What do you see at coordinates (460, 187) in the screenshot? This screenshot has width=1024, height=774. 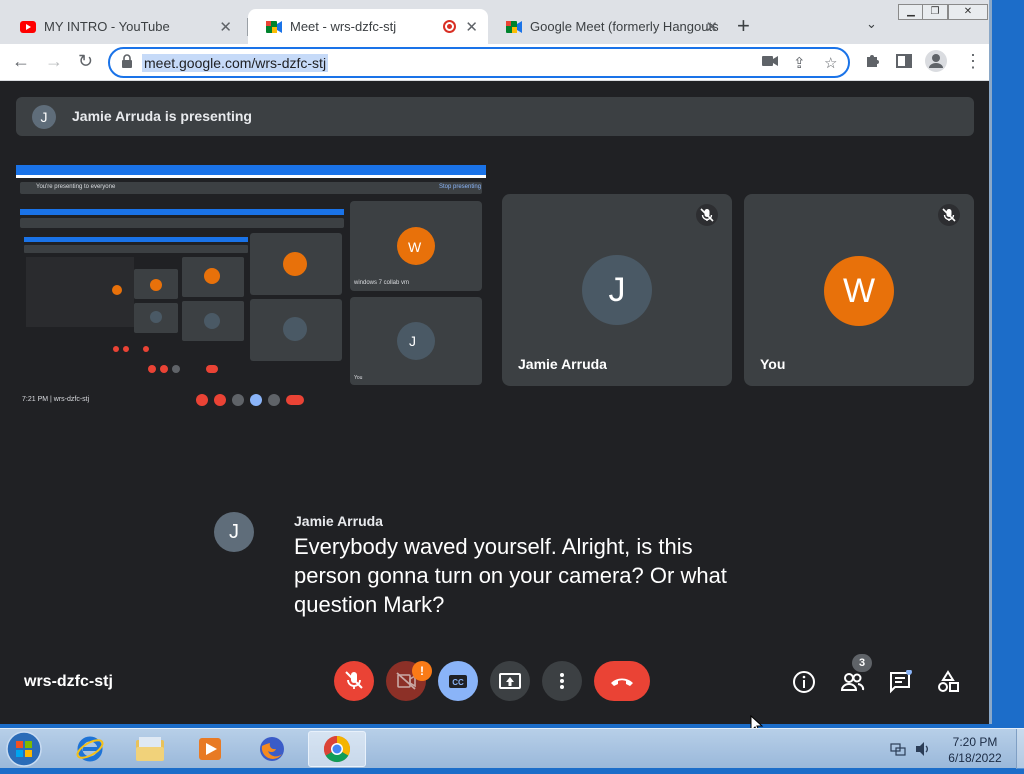 I see `shared-stop-presenting: Stop presenting` at bounding box center [460, 187].